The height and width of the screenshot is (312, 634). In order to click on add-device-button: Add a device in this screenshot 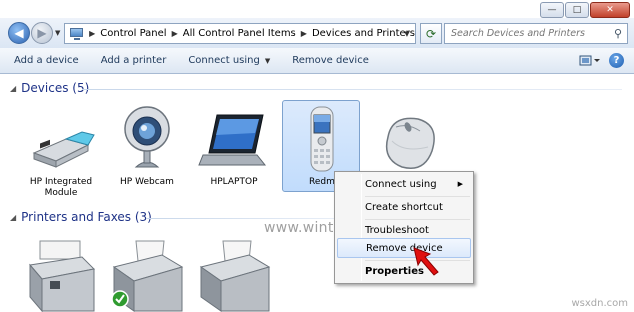, I will do `click(46, 60)`.